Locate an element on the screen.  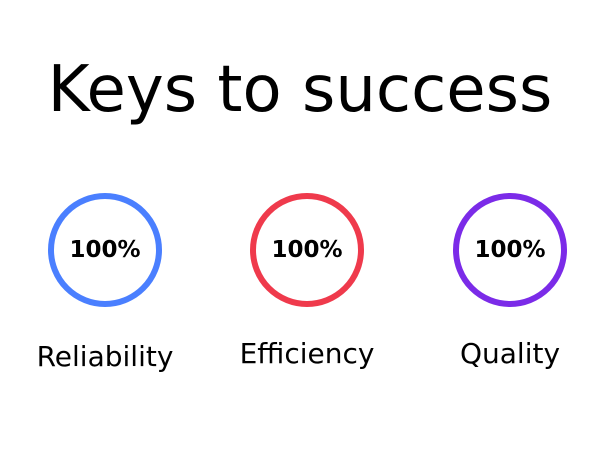
quality-progress-ring: 100% is located at coordinates (510, 250).